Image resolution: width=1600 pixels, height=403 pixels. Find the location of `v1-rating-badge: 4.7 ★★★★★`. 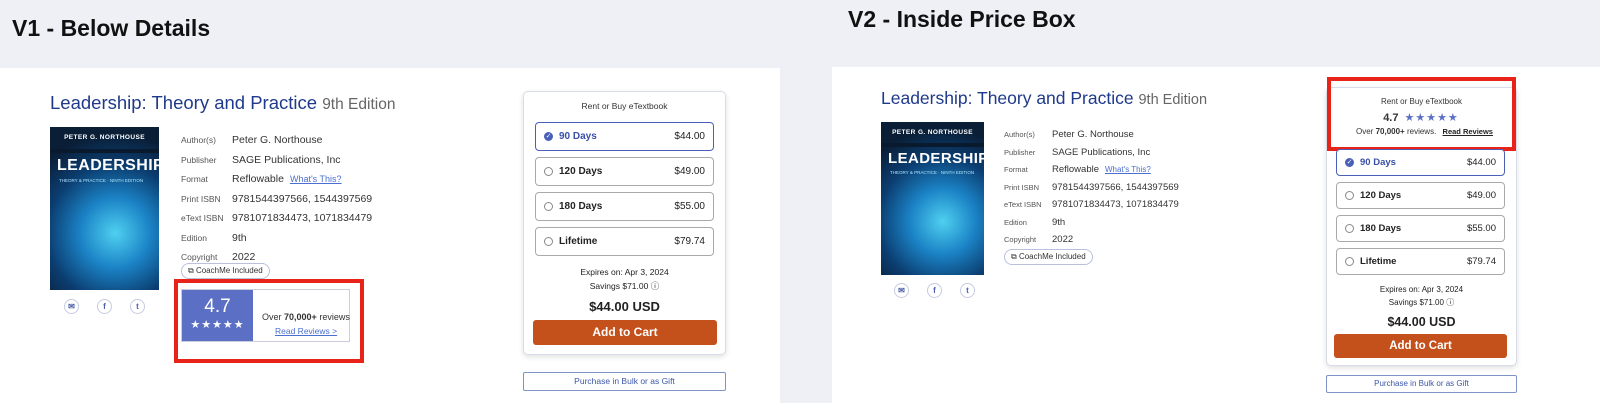

v1-rating-badge: 4.7 ★★★★★ is located at coordinates (217, 315).